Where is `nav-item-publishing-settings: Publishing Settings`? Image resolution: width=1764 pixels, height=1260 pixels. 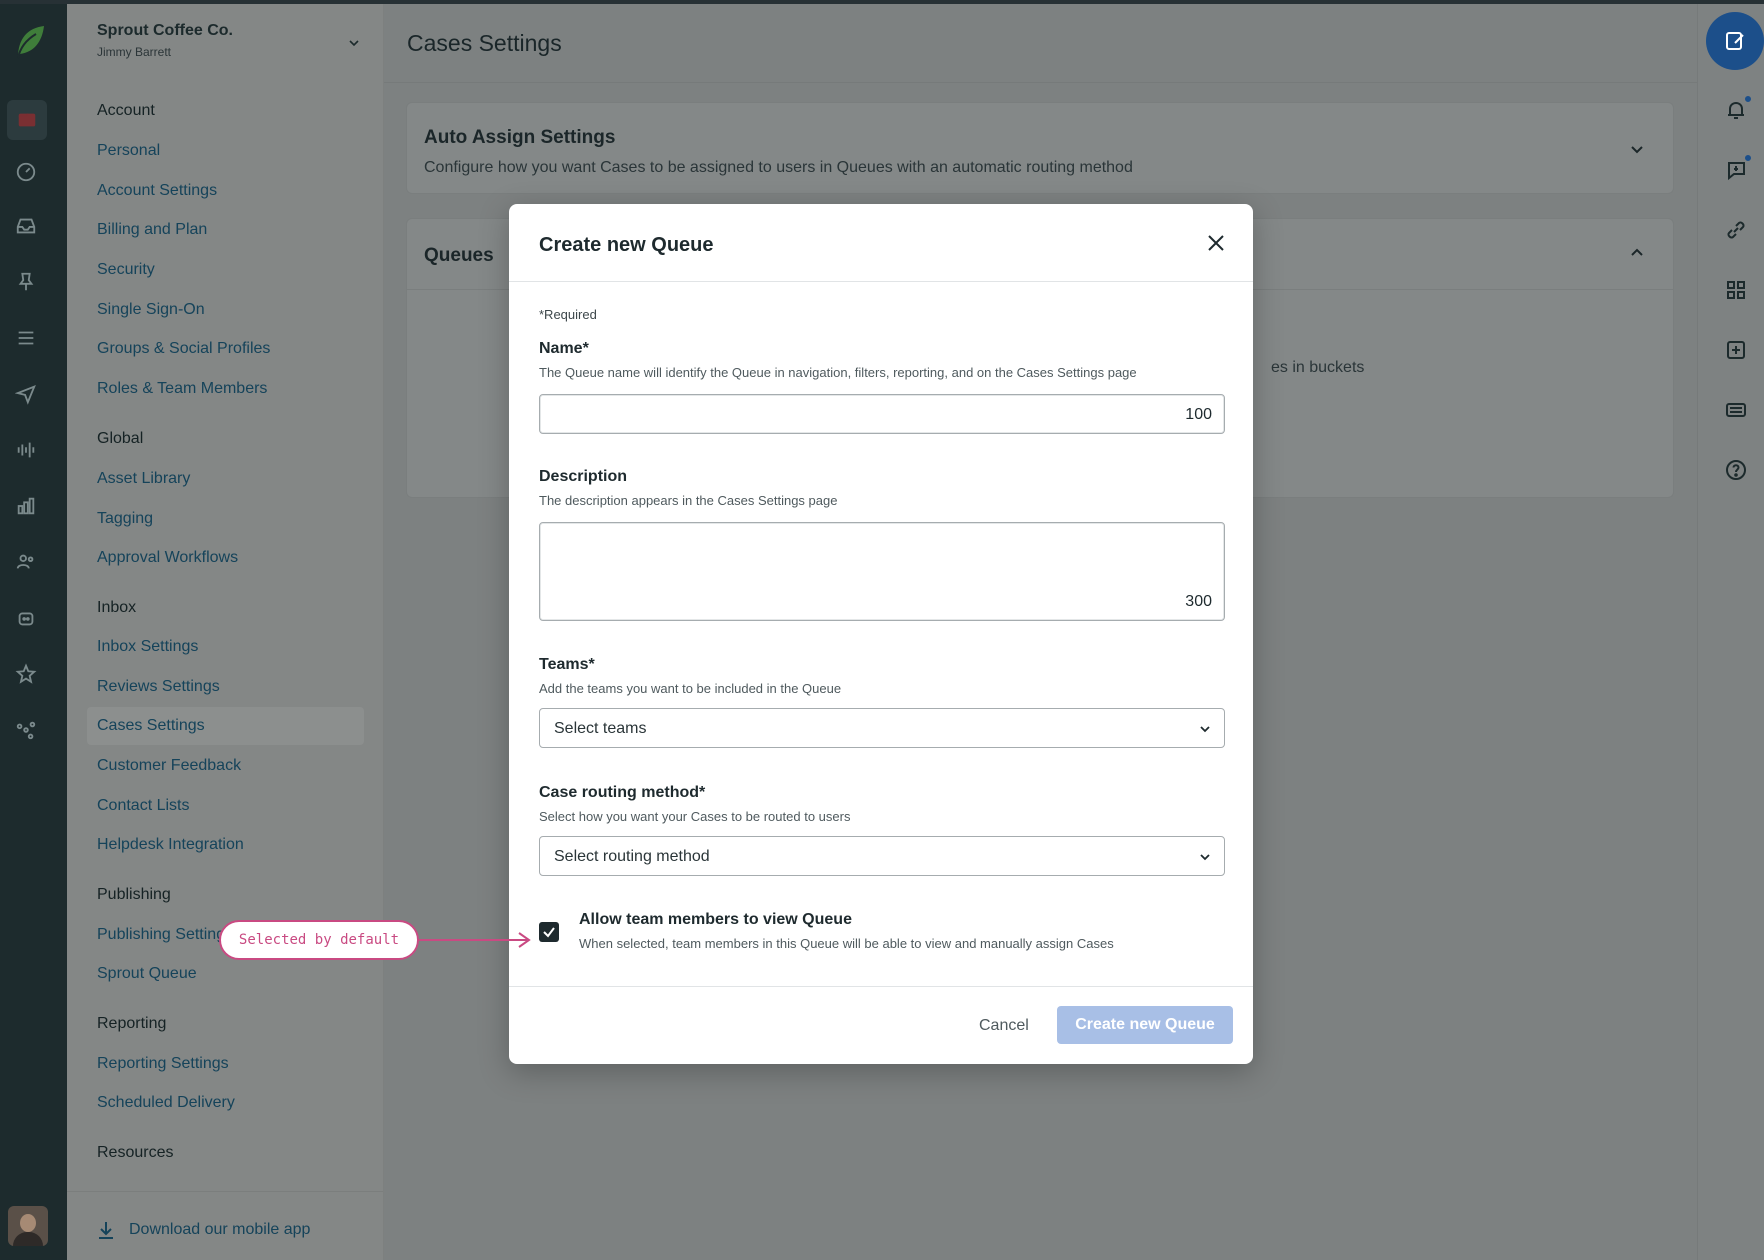
nav-item-publishing-settings: Publishing Settings is located at coordinates (165, 935).